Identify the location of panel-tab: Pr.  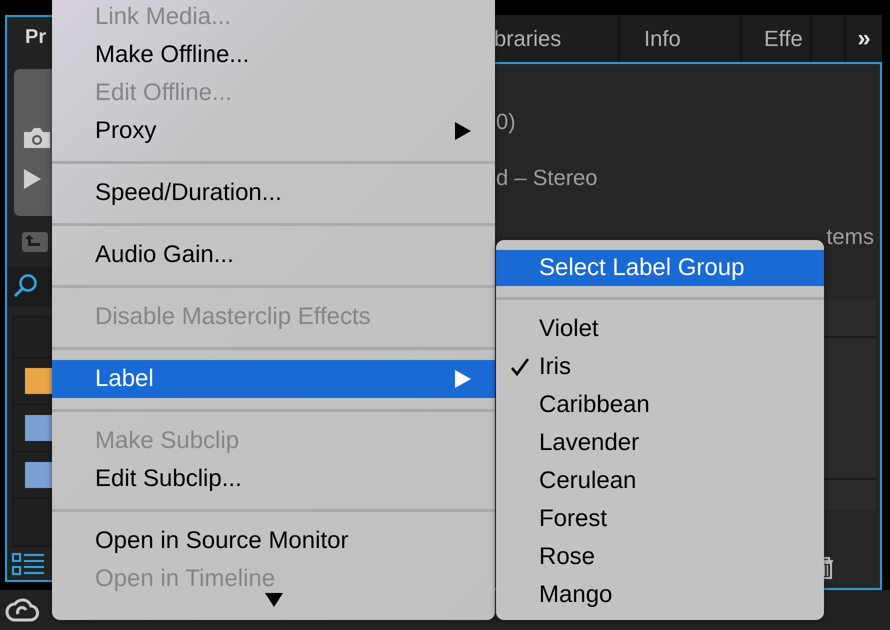
(35, 37).